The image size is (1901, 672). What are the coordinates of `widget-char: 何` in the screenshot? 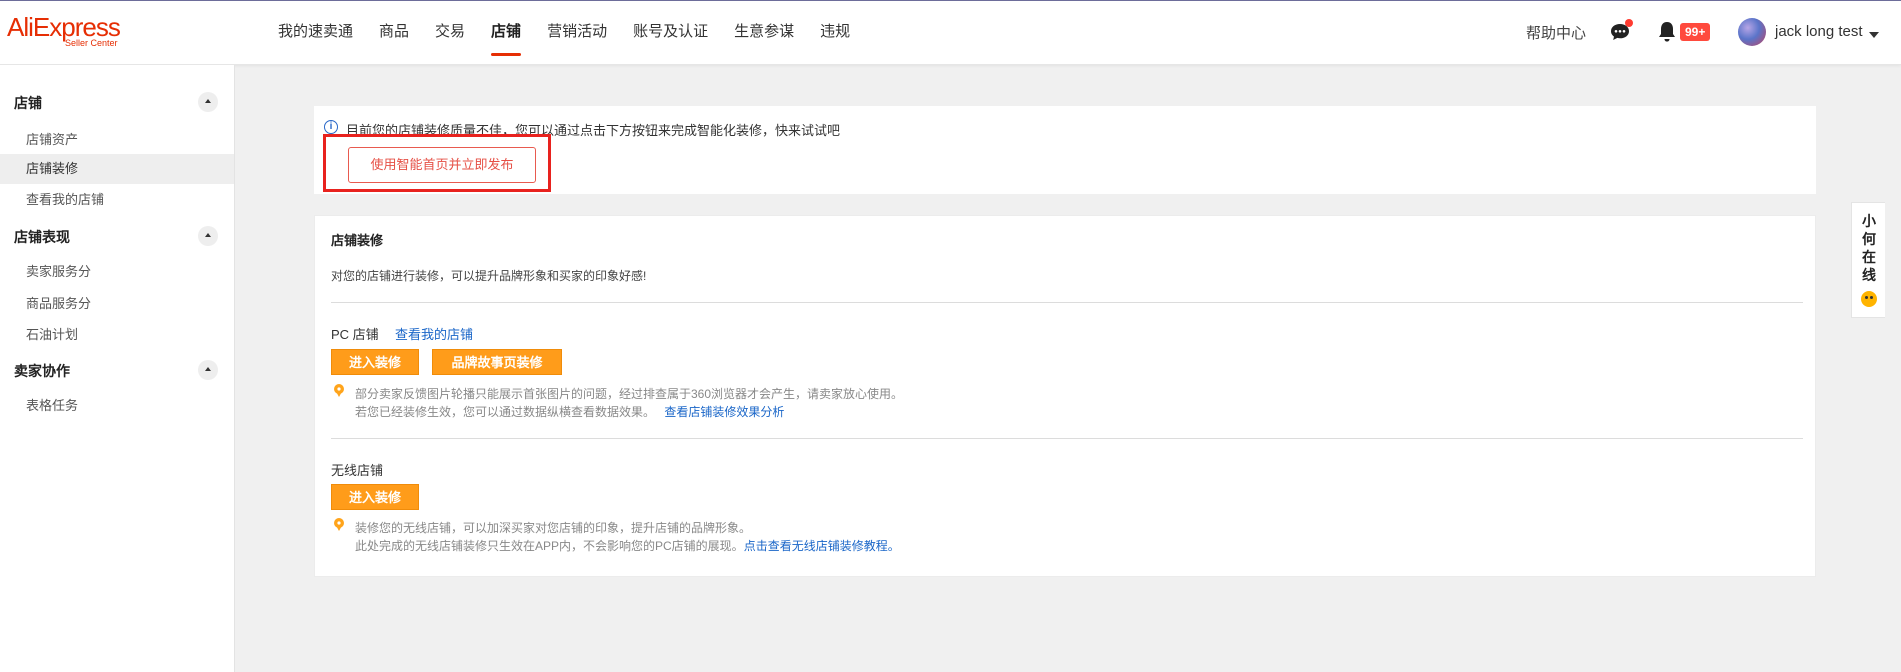 It's located at (1869, 239).